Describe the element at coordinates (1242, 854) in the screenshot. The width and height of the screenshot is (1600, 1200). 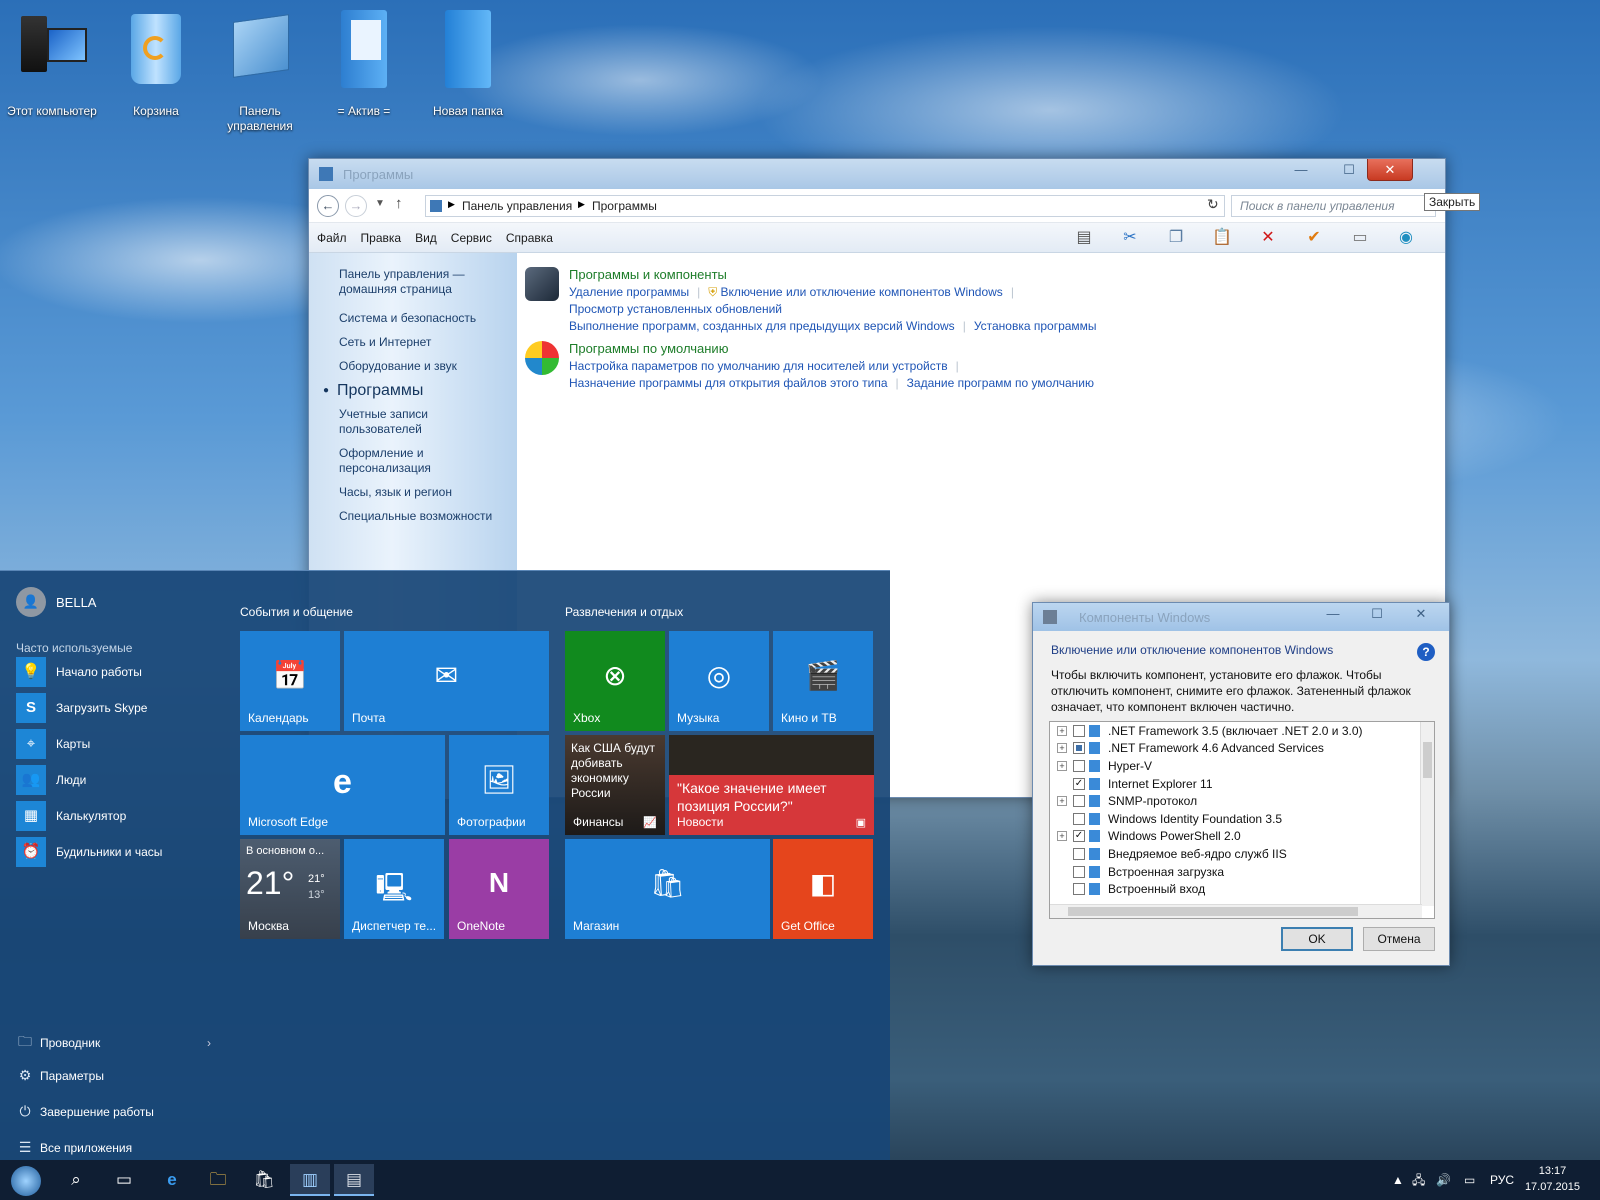
I see `feature-row: Внедряемое веб-ядро служб IIS` at that location.